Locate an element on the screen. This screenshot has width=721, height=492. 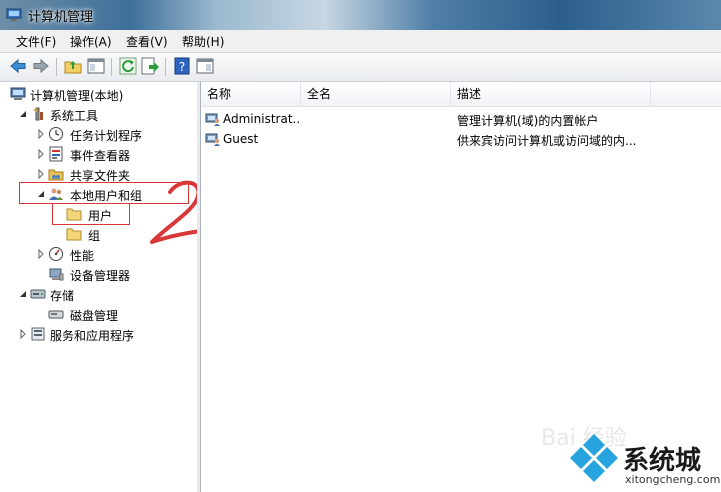
help-icon: ? is located at coordinates (182, 66).